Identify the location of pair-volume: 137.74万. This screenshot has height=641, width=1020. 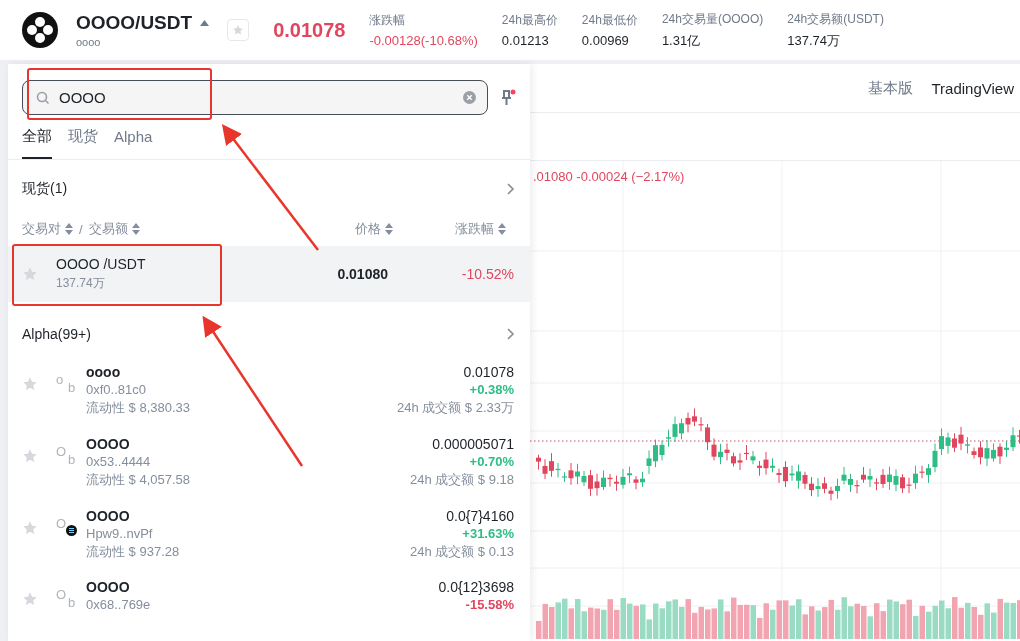
(81, 283).